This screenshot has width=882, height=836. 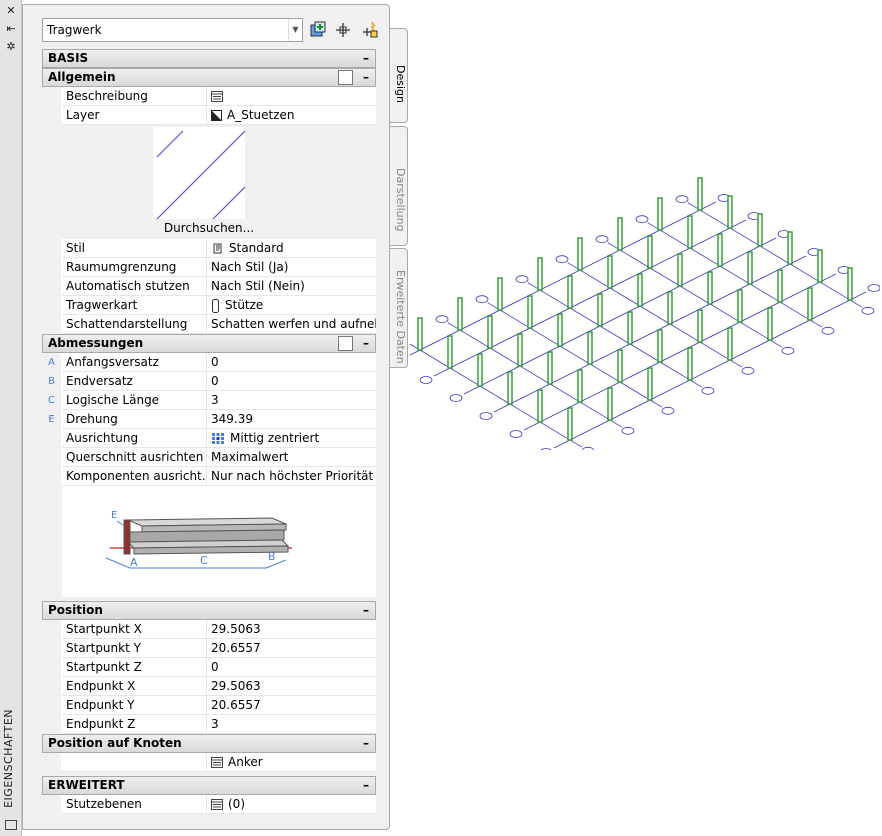 What do you see at coordinates (209, 610) in the screenshot?
I see `category-position: Position –` at bounding box center [209, 610].